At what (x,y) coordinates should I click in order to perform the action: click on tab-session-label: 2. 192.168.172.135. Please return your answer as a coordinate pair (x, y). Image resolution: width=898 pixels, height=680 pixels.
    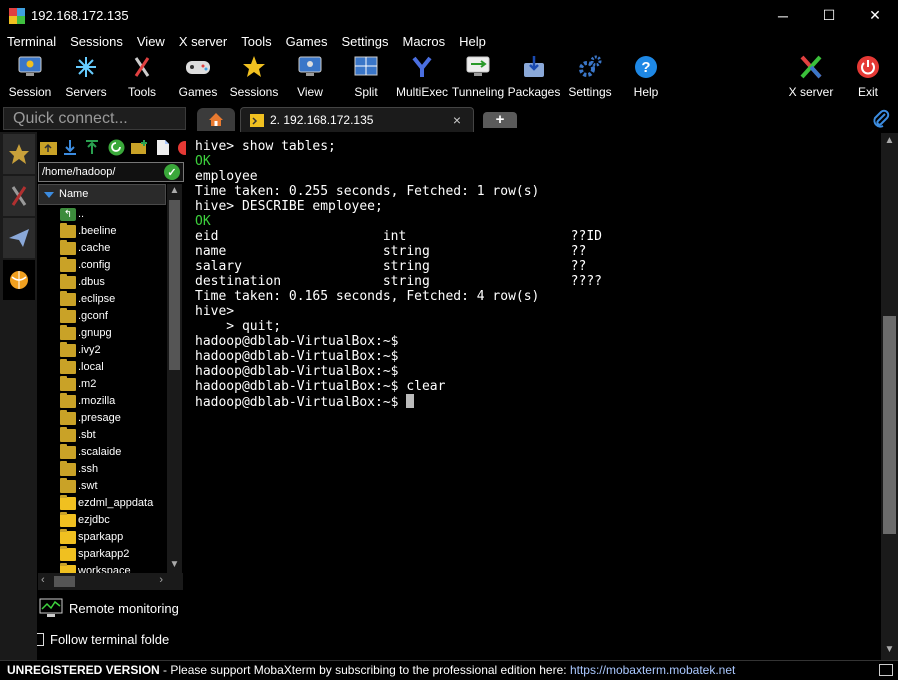
    Looking at the image, I should click on (322, 120).